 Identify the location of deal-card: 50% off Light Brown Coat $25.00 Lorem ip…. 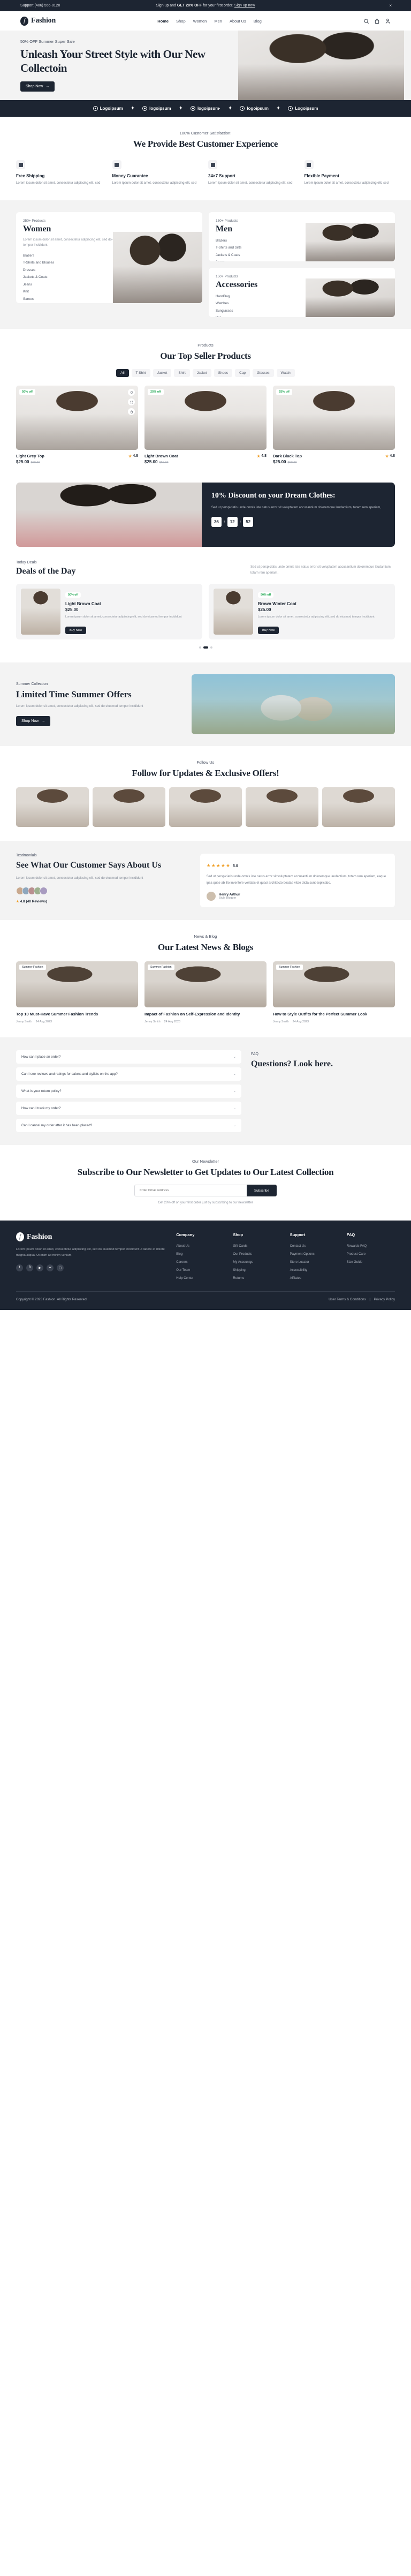
(109, 611).